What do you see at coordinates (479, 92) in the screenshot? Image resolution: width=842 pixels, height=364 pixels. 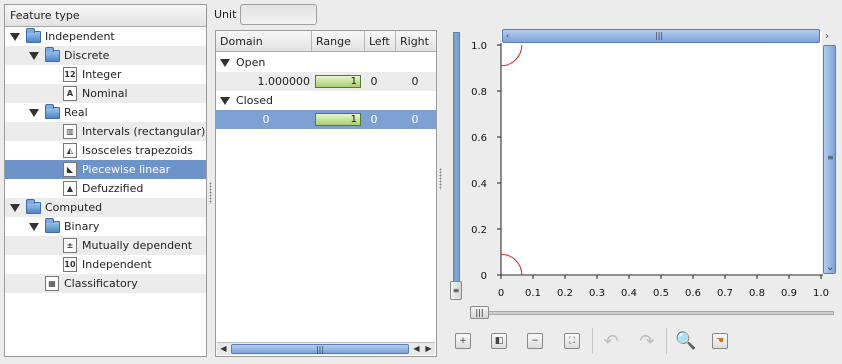 I see `y-tick-label: 0.8` at bounding box center [479, 92].